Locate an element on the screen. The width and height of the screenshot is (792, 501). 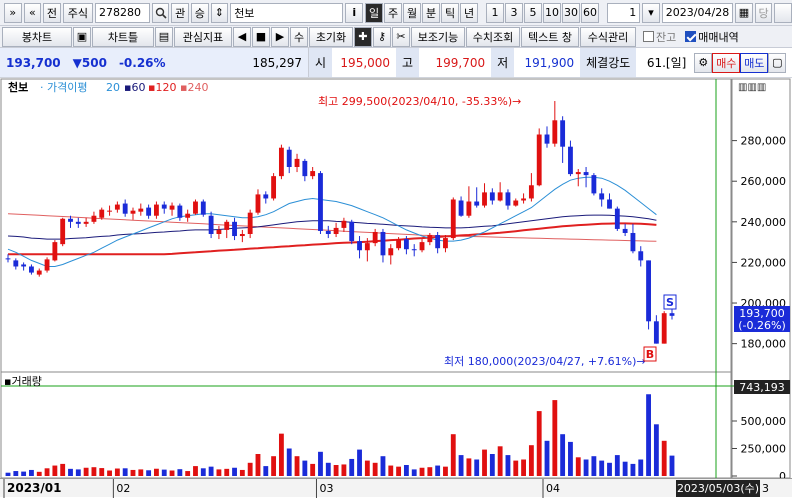
scissors-icon: ✂ is located at coordinates (401, 36).